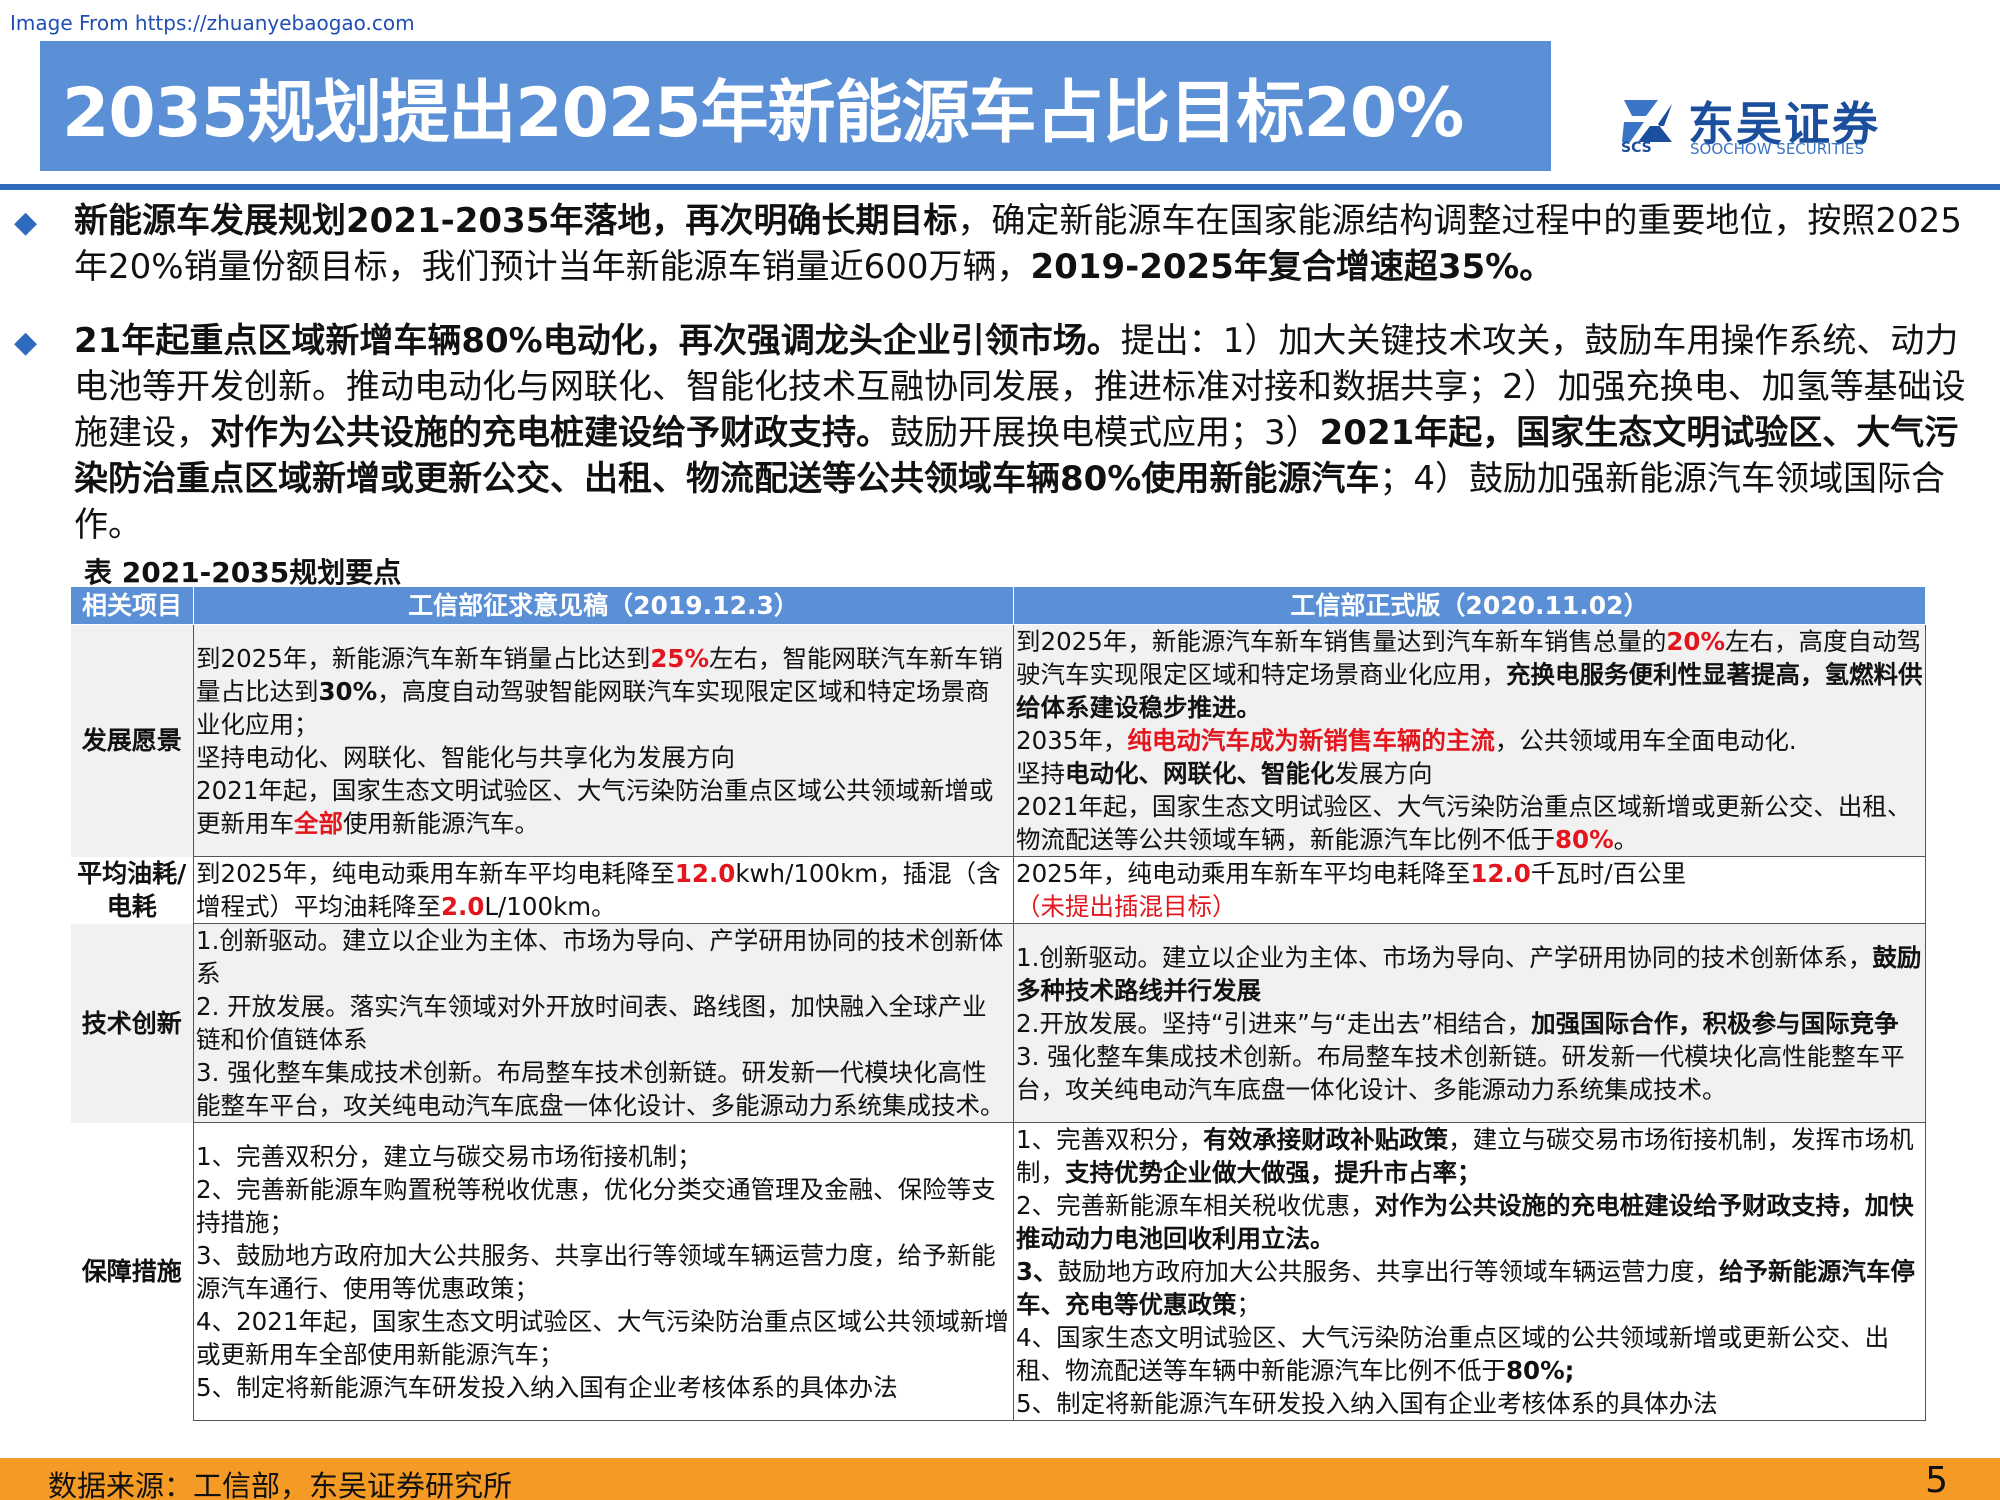 This screenshot has width=2000, height=1500. Describe the element at coordinates (1000, 187) in the screenshot. I see `header-rule` at that location.